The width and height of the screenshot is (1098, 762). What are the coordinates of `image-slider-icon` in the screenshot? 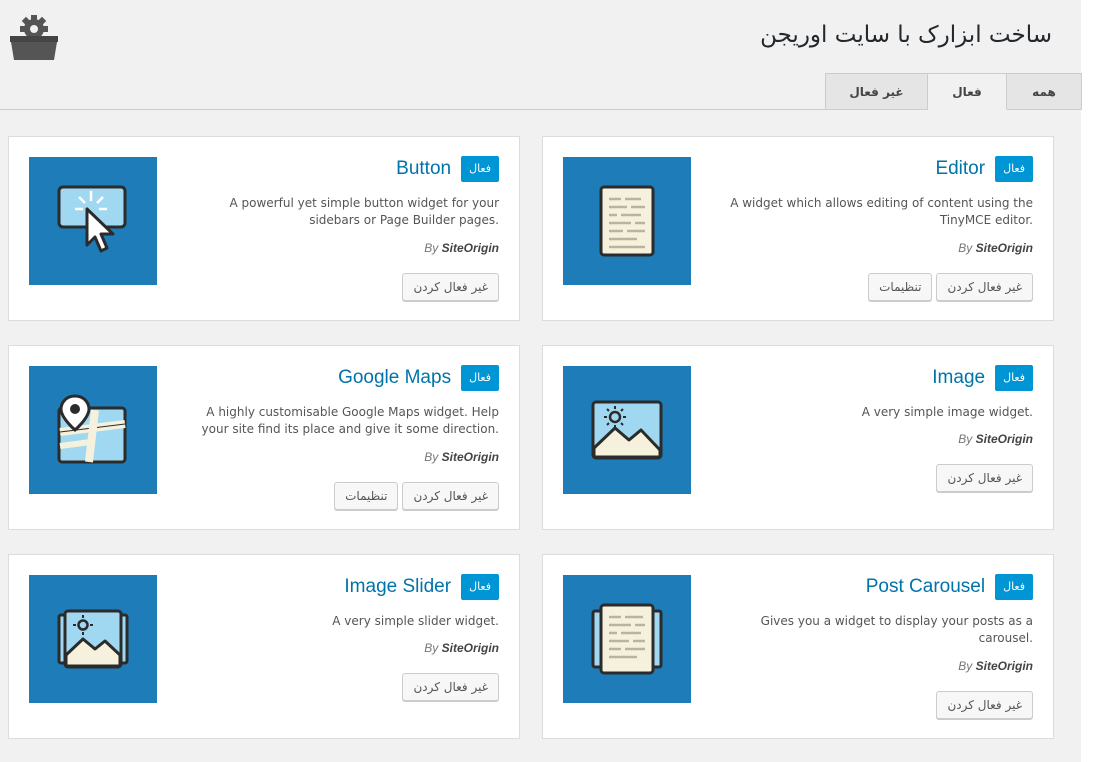 It's located at (93, 639).